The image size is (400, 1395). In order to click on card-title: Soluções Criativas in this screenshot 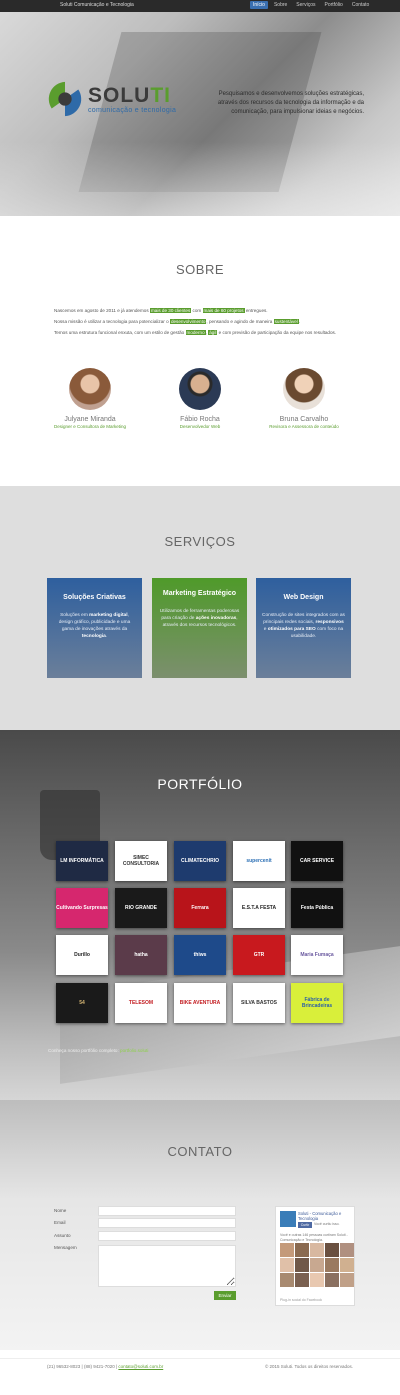, I will do `click(94, 597)`.